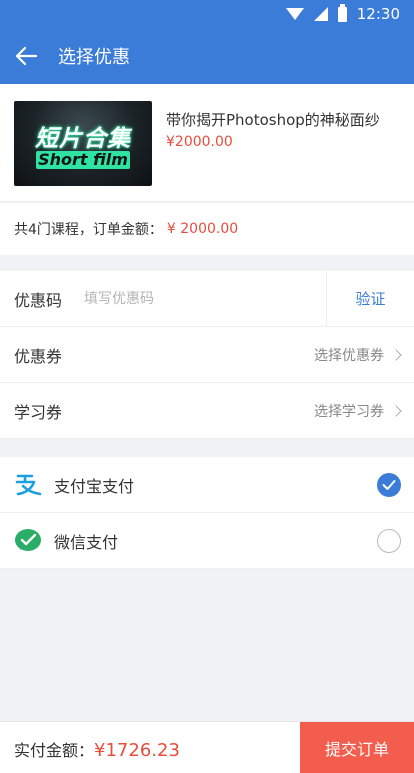  What do you see at coordinates (207, 355) in the screenshot?
I see `coupon-row: 优惠券 选择优惠券` at bounding box center [207, 355].